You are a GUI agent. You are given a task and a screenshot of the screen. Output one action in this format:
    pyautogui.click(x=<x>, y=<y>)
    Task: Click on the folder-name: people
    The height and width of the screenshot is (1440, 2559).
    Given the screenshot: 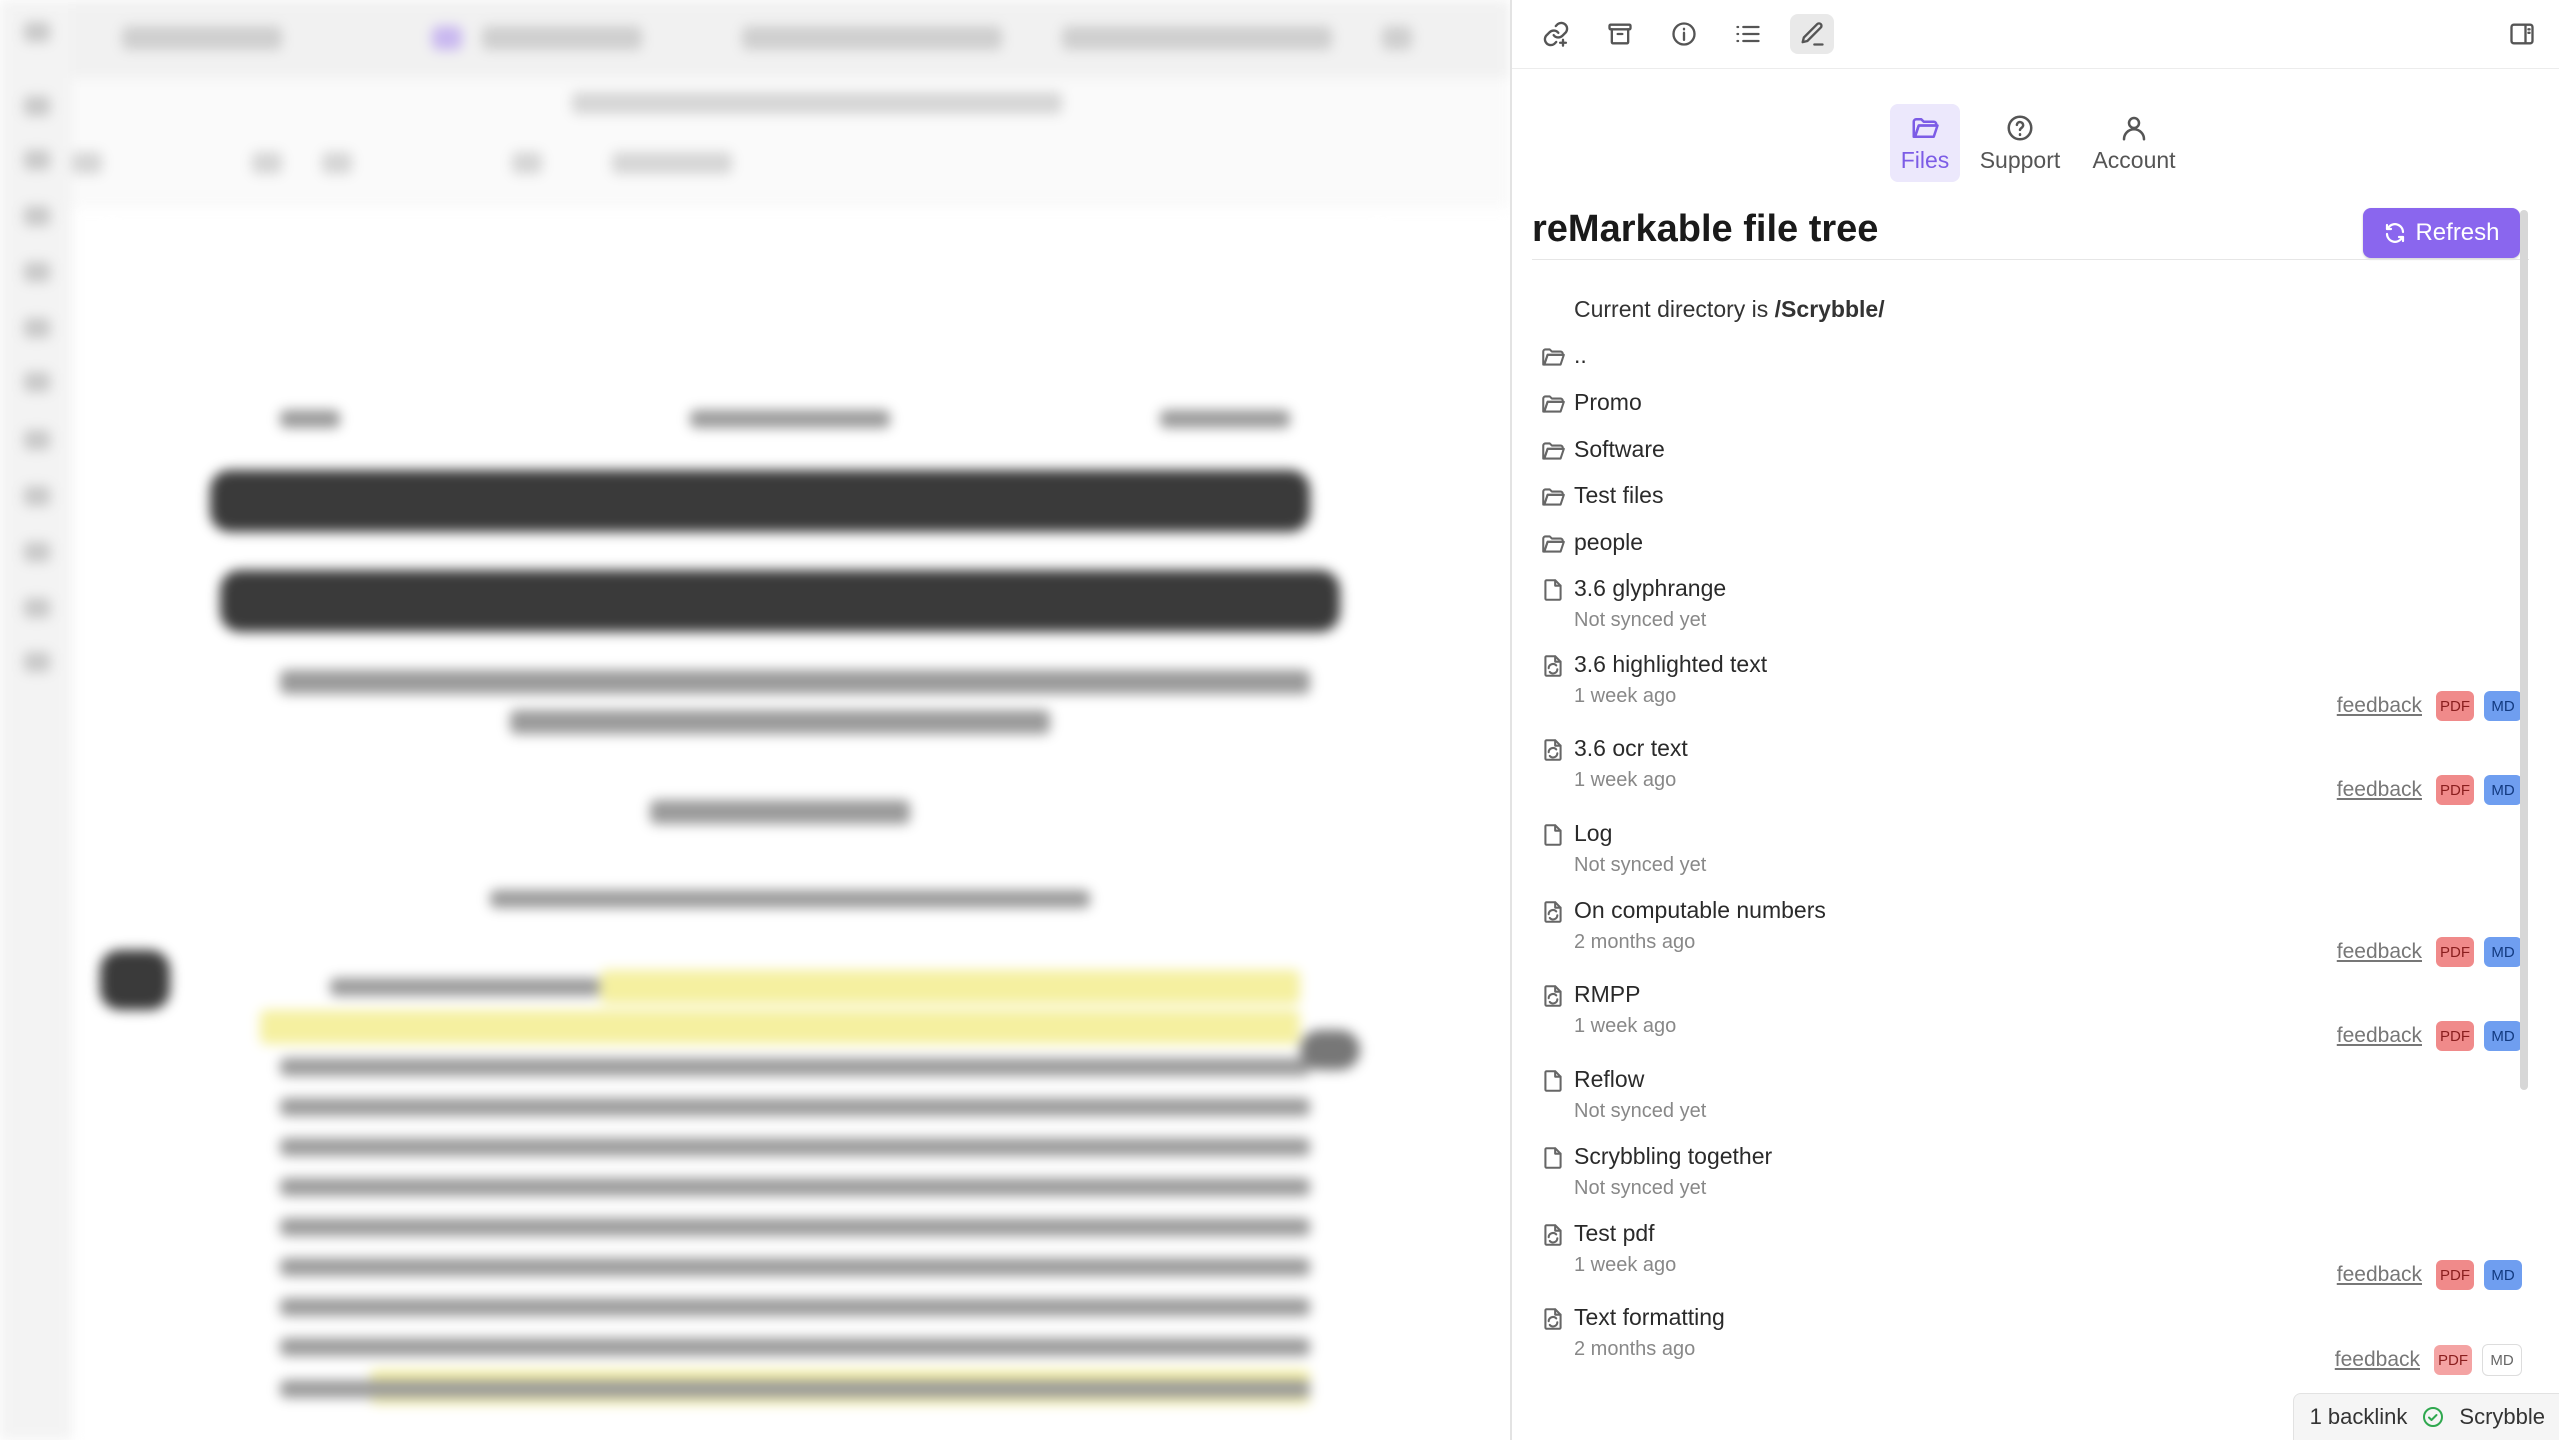 What is the action you would take?
    pyautogui.click(x=1609, y=542)
    